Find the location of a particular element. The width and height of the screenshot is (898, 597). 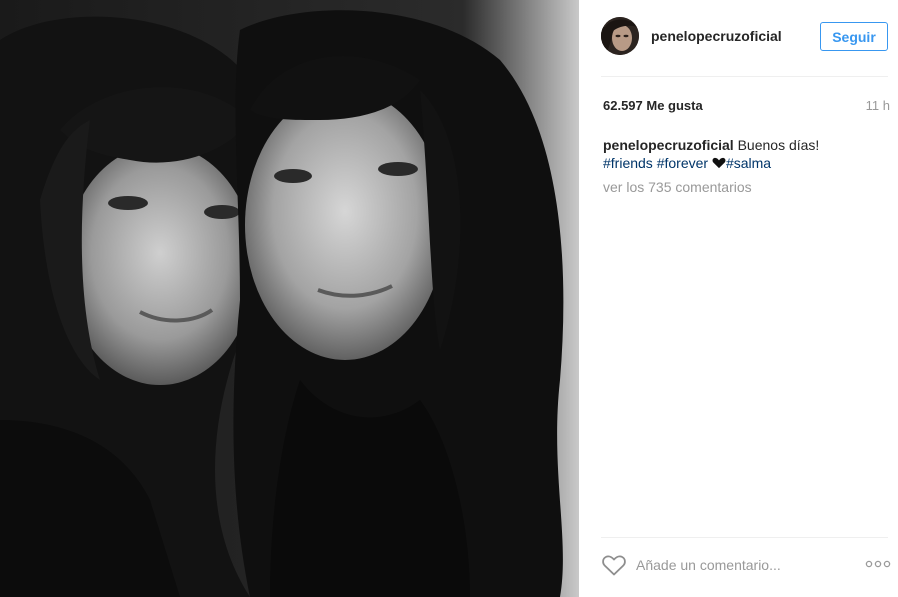

hashtag-friends: #friends is located at coordinates (628, 163).